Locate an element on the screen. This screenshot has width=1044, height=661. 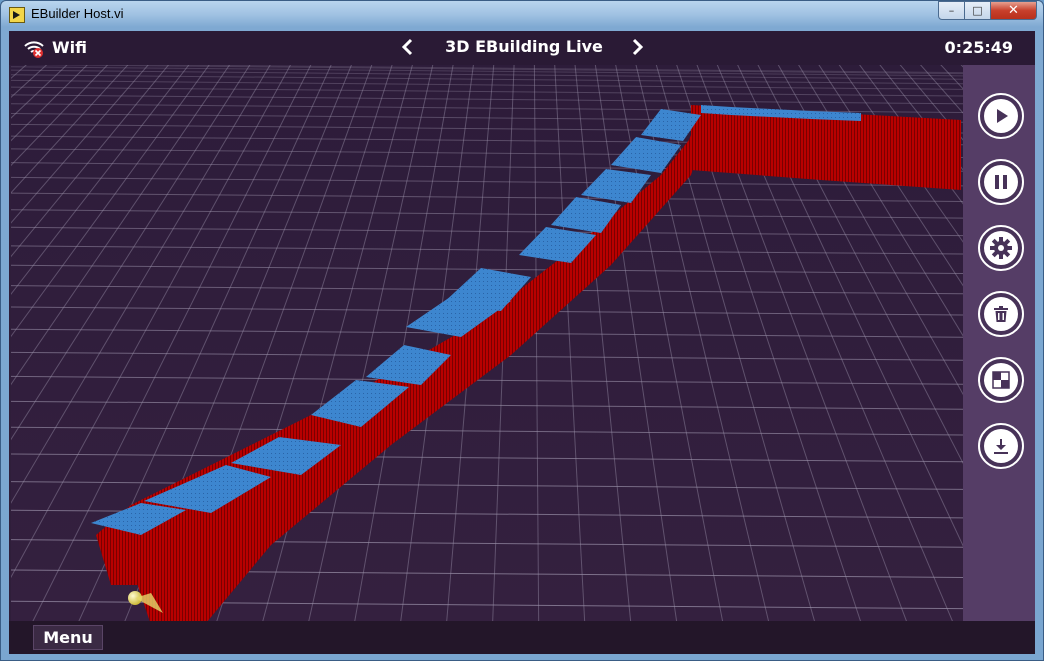
play-icon is located at coordinates (1002, 116).